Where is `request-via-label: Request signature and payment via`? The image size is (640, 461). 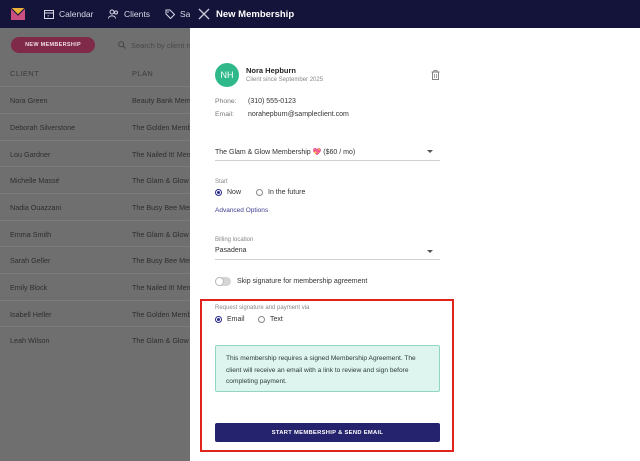
request-via-label: Request signature and payment via is located at coordinates (262, 308).